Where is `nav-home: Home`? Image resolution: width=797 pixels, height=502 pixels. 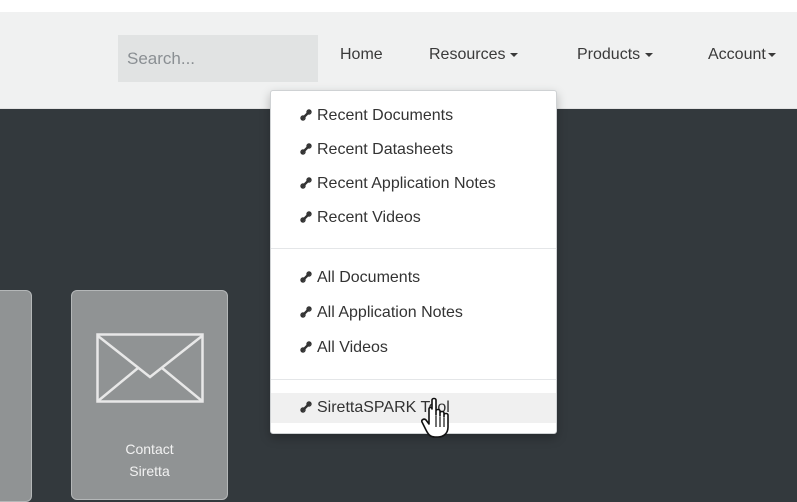
nav-home: Home is located at coordinates (361, 55).